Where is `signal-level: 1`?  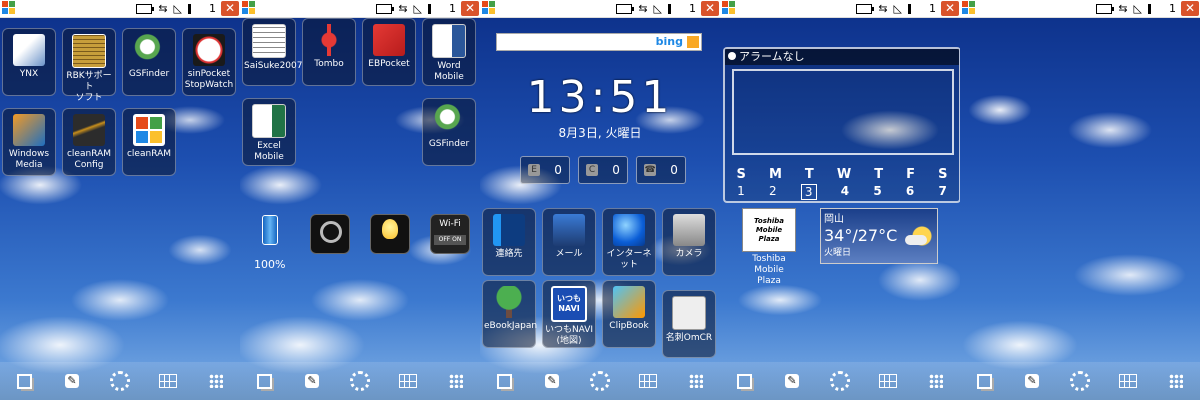 signal-level: 1 is located at coordinates (212, 8).